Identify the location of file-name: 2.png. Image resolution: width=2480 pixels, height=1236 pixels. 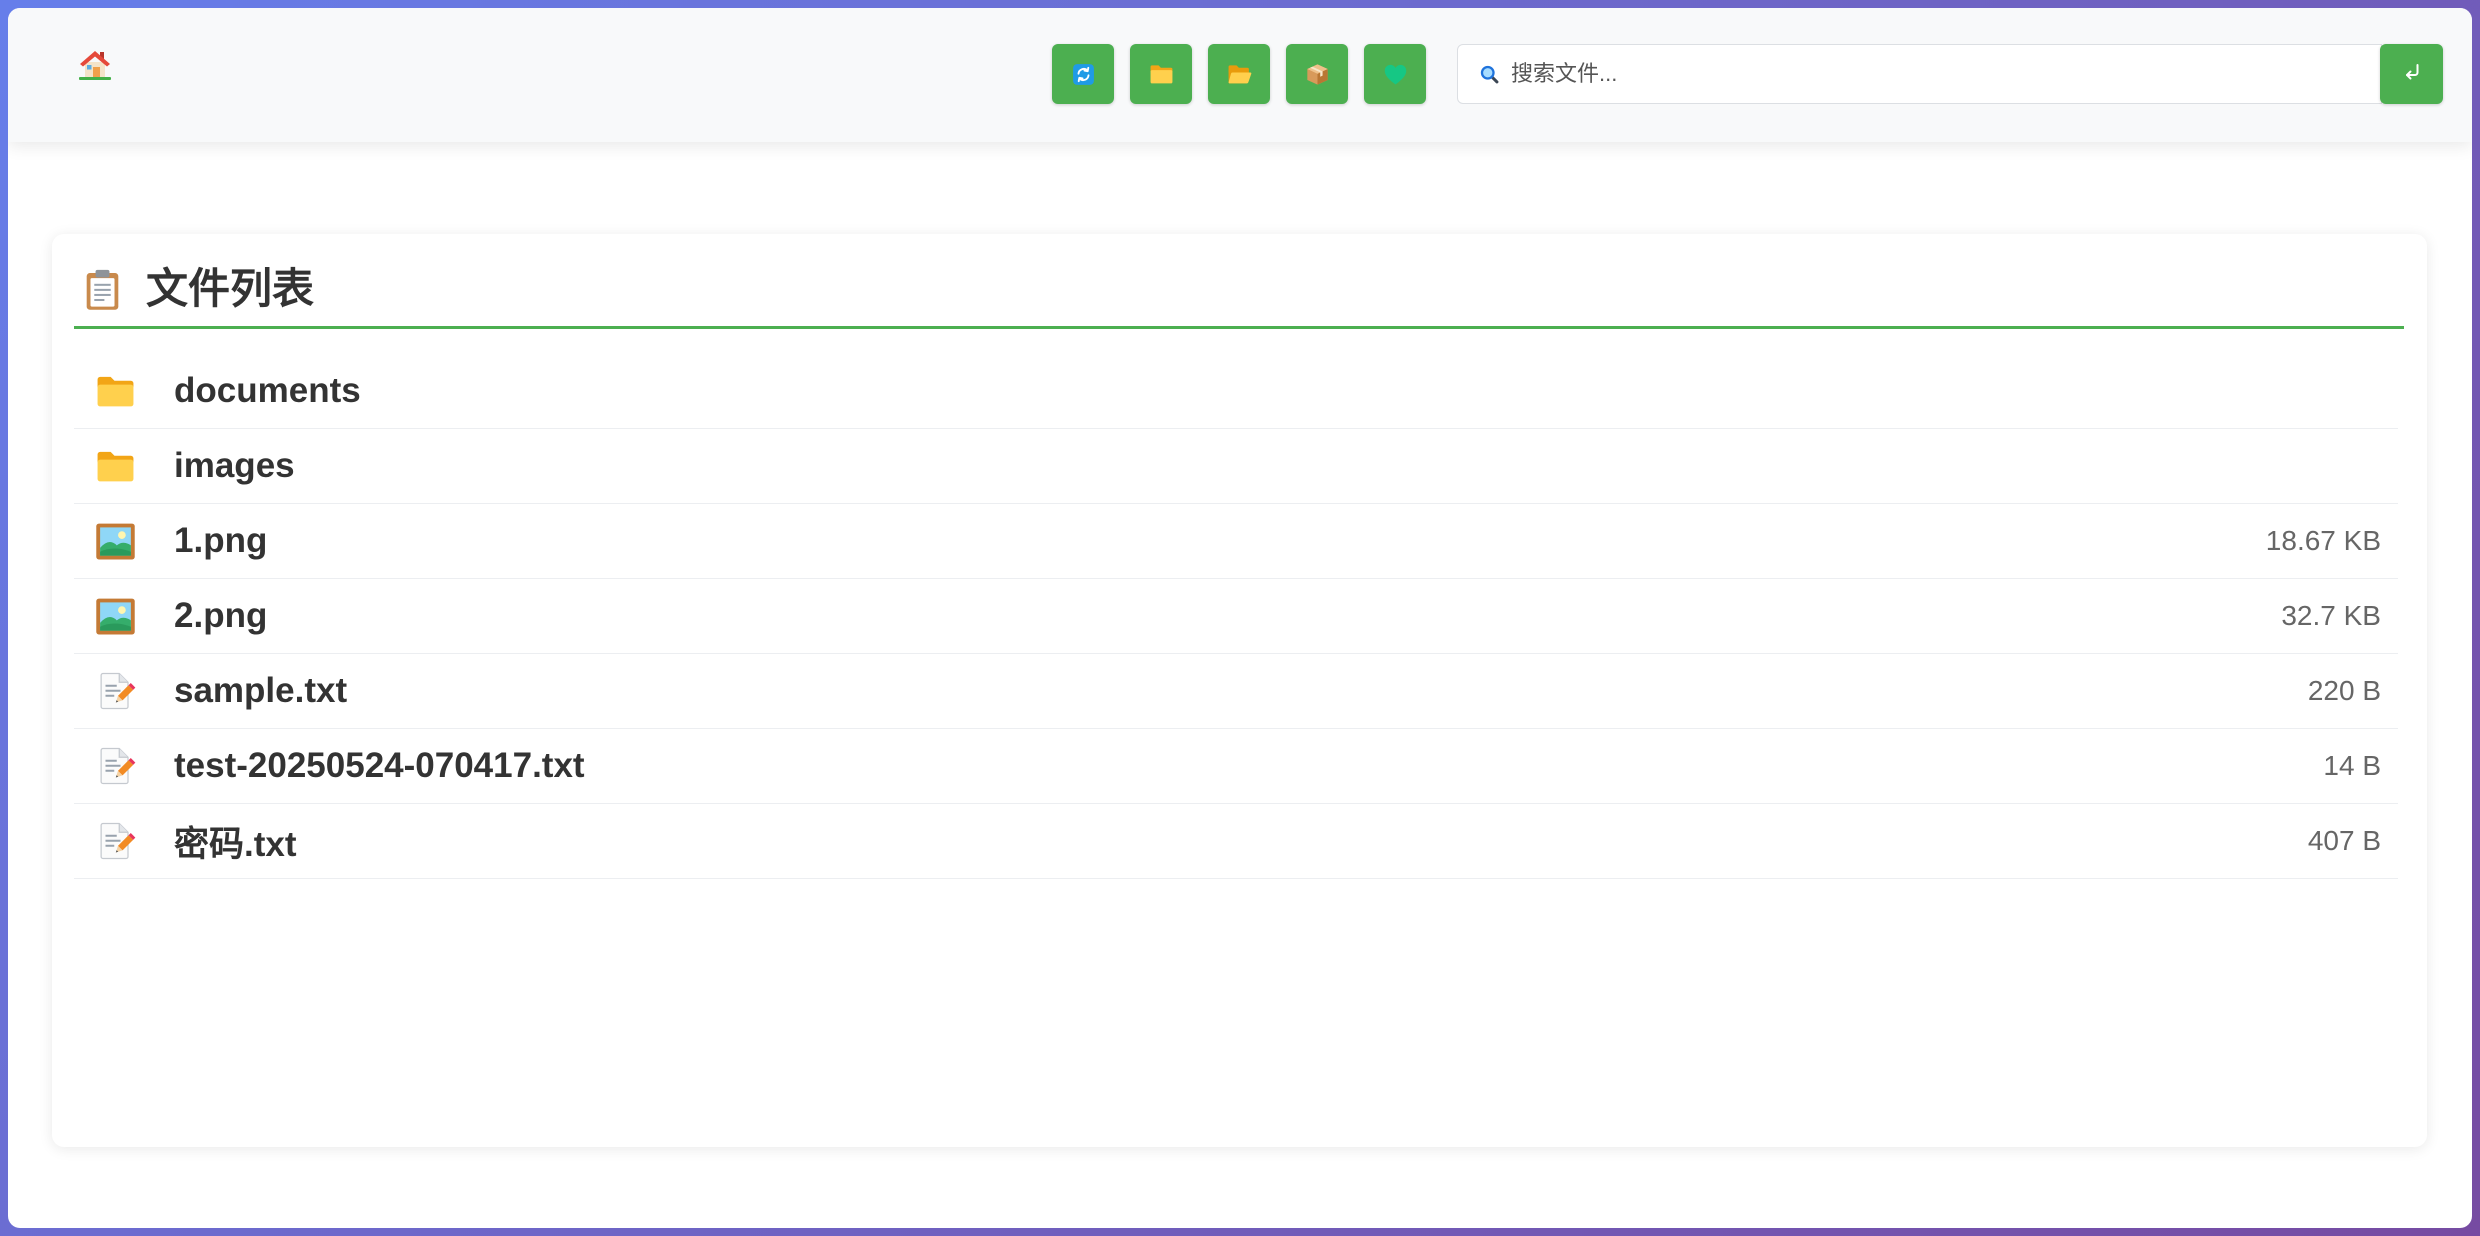
(221, 615).